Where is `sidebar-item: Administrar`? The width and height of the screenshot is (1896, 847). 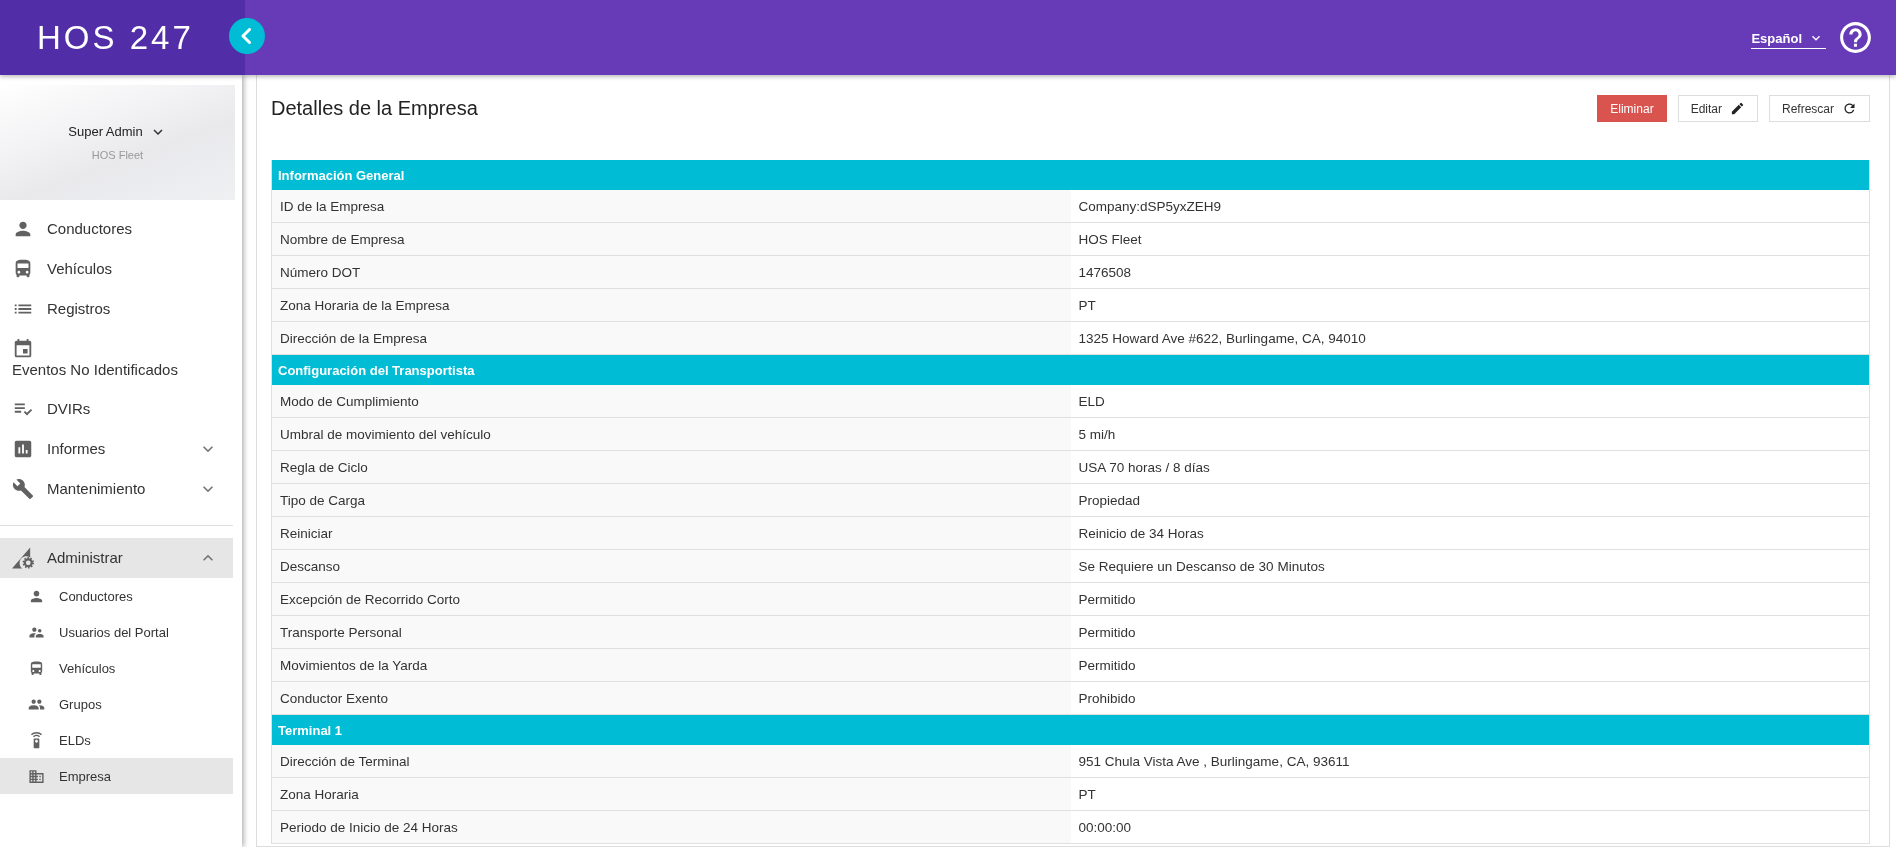
sidebar-item: Administrar is located at coordinates (116, 558).